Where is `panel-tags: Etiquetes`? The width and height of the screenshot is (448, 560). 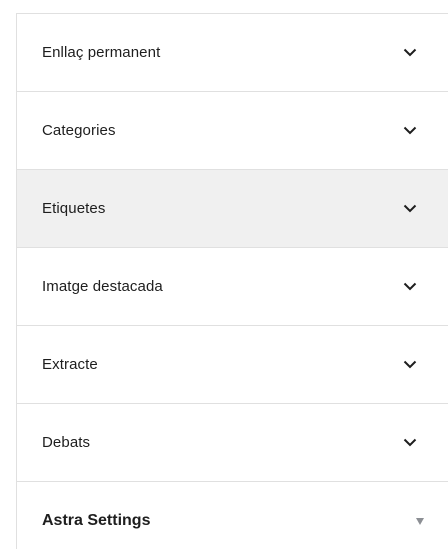
panel-tags: Etiquetes is located at coordinates (232, 209).